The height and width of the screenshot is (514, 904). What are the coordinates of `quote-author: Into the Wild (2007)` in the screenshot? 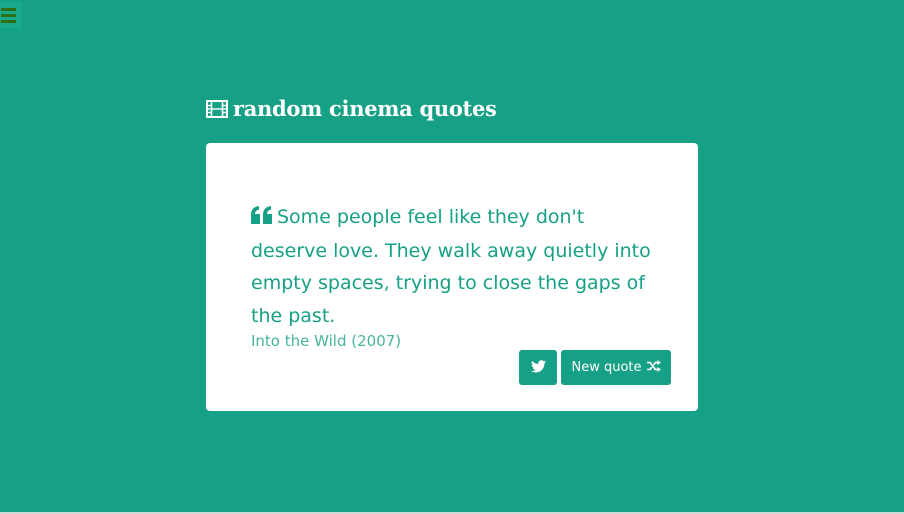 It's located at (326, 341).